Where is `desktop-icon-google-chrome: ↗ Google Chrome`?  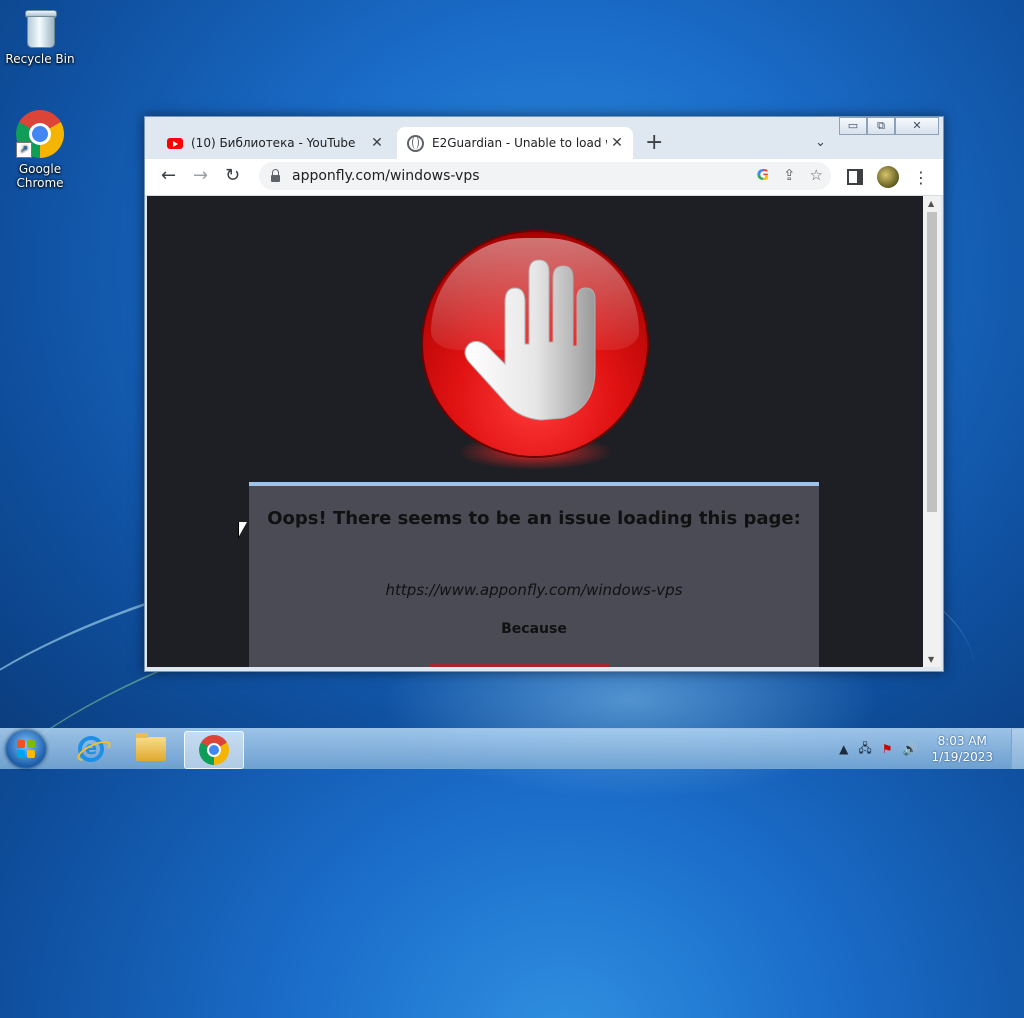
desktop-icon-google-chrome: ↗ Google Chrome is located at coordinates (40, 150).